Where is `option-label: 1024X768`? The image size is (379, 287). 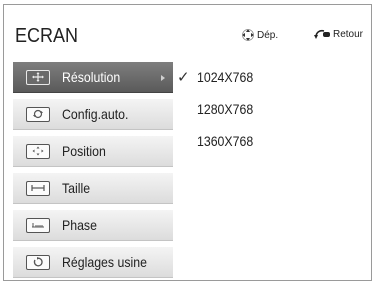
option-label: 1024X768 is located at coordinates (225, 77).